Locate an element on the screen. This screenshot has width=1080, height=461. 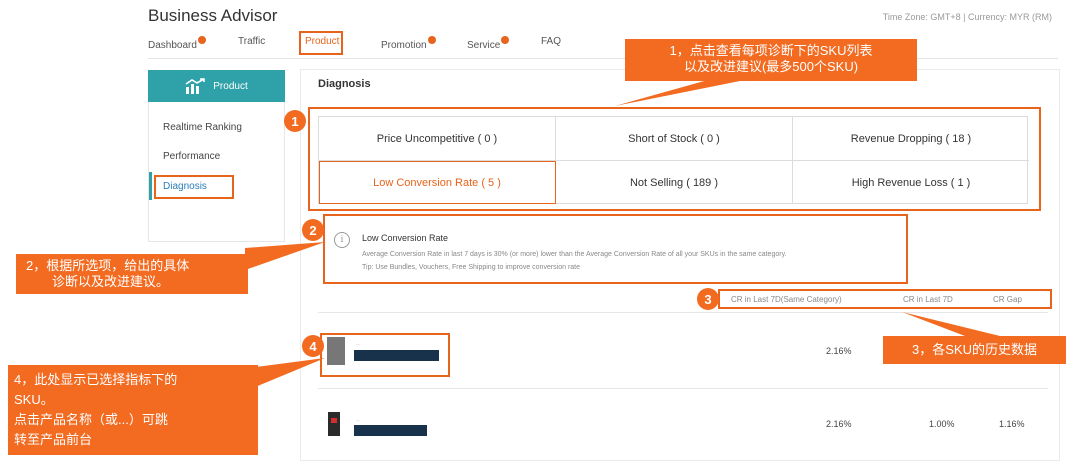
badge-2: 2 is located at coordinates (313, 230).